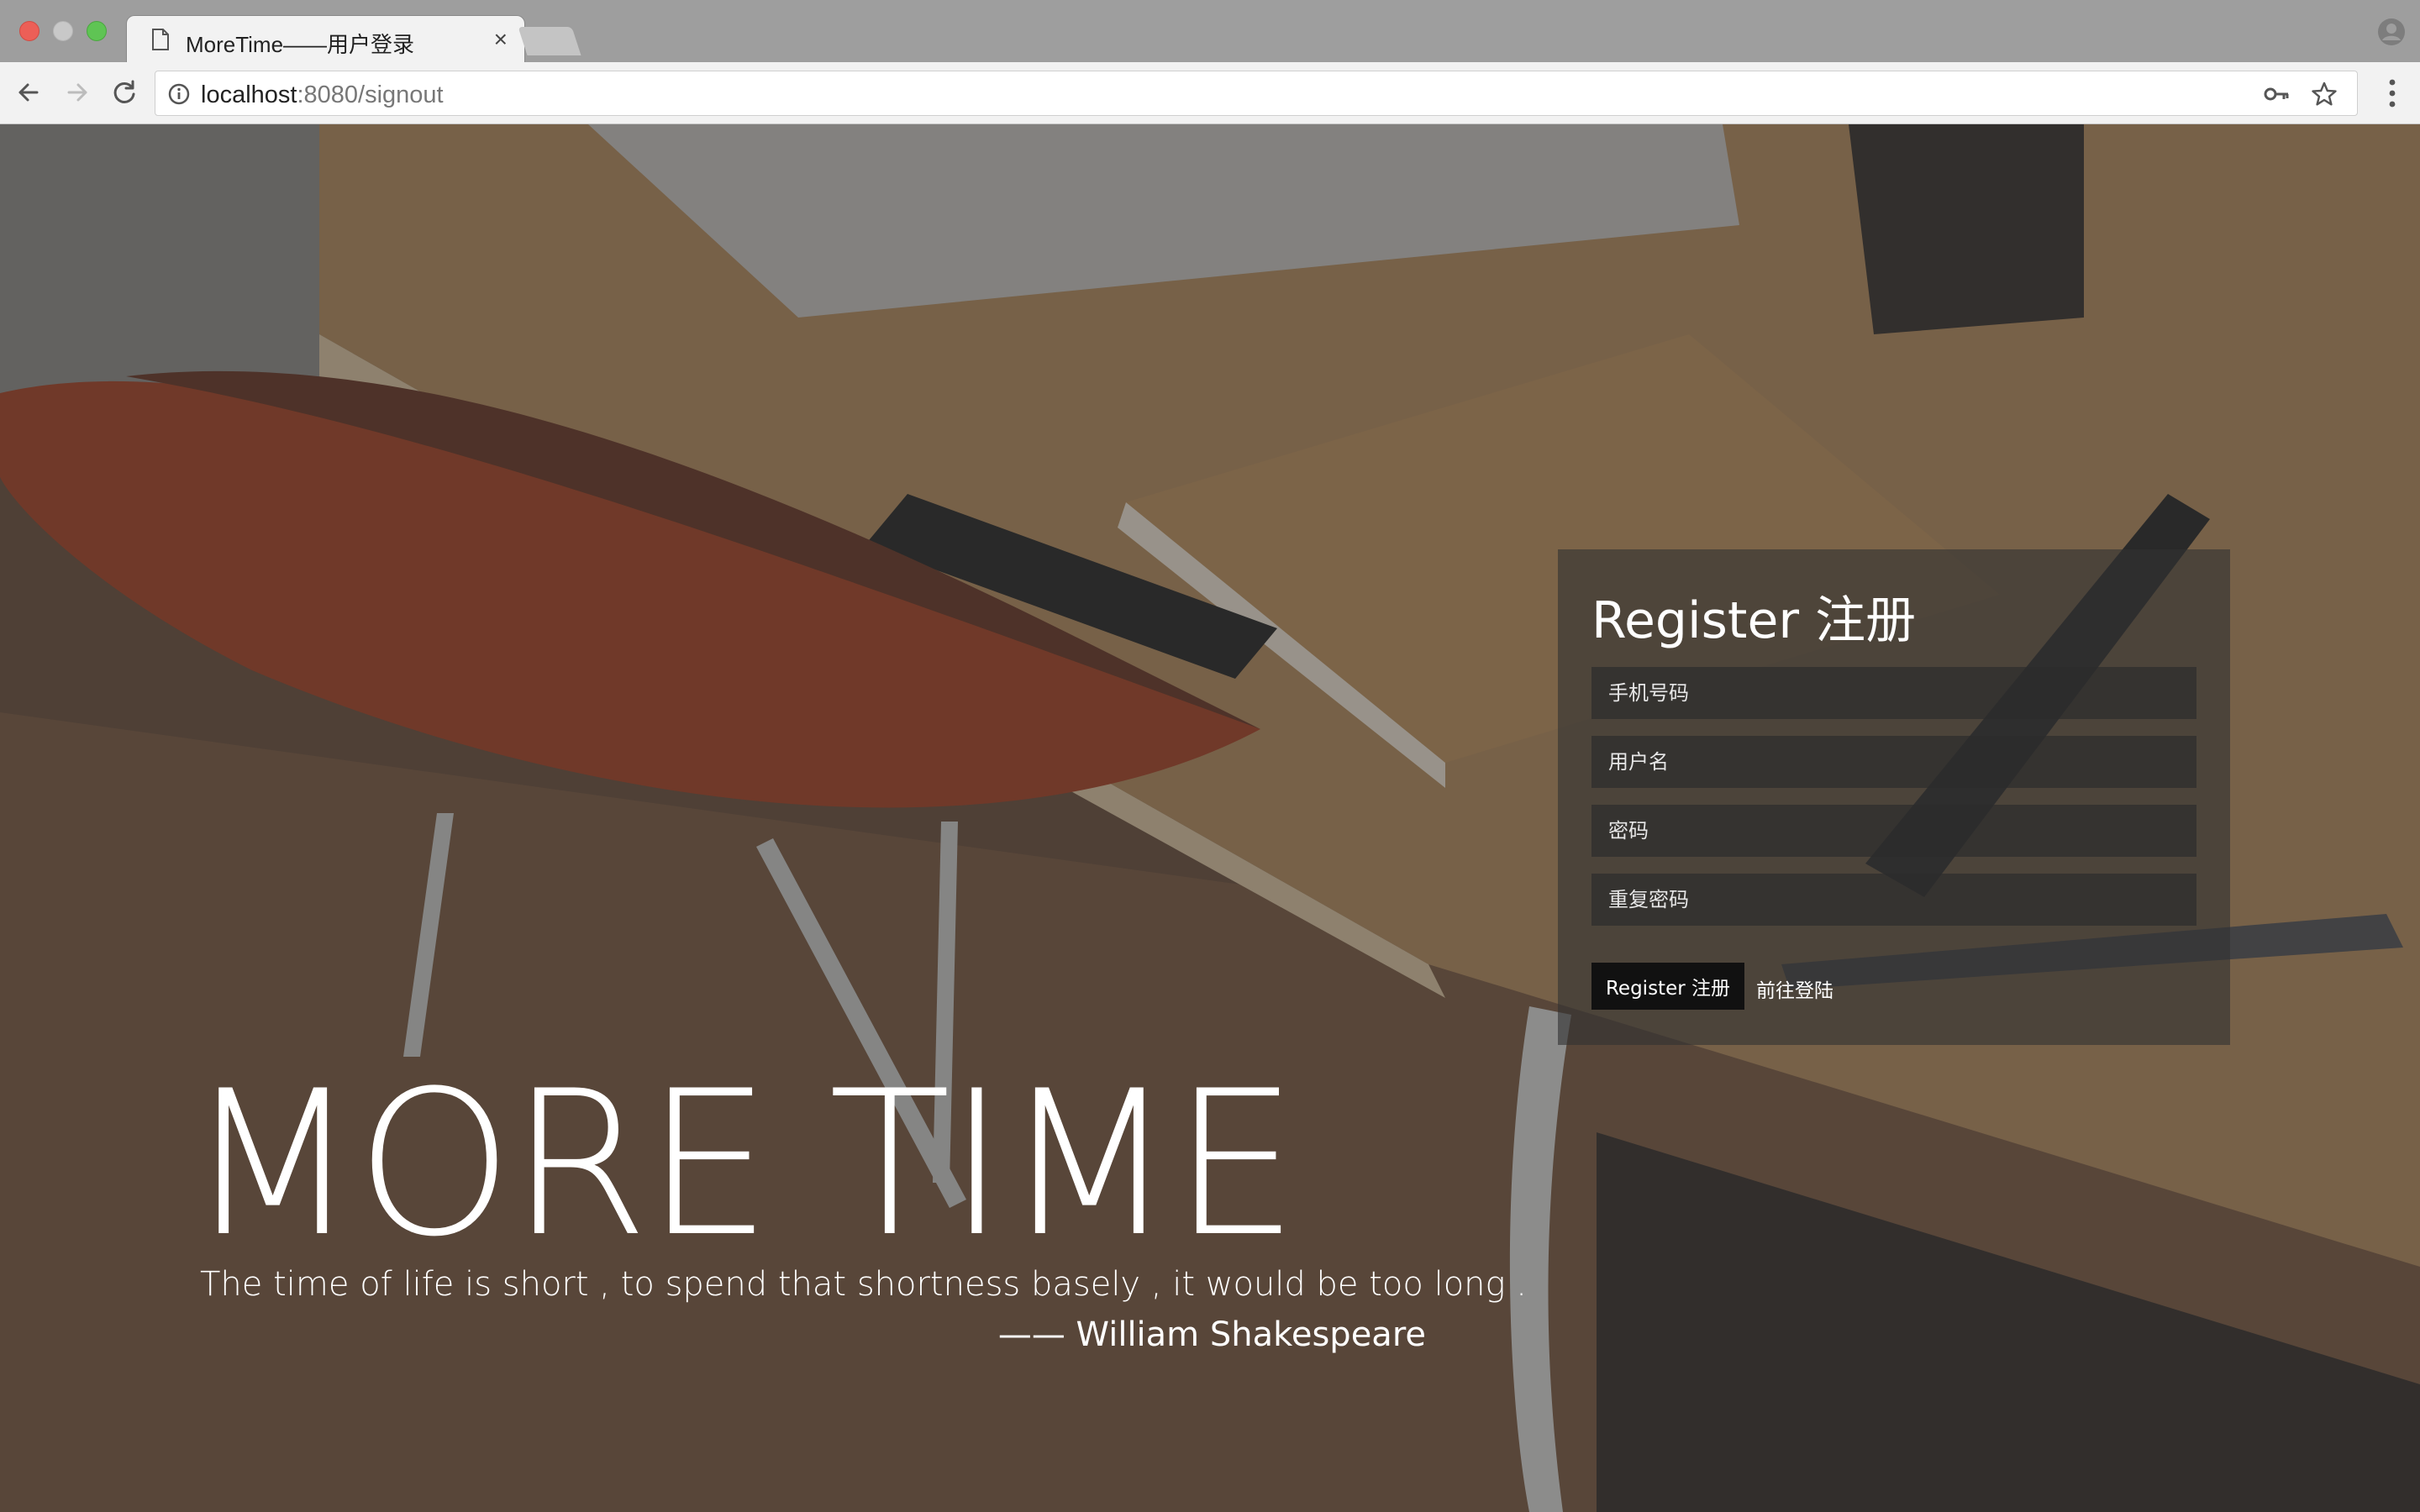 The width and height of the screenshot is (2420, 1512). What do you see at coordinates (501, 39) in the screenshot?
I see `close-tab-icon: ×` at bounding box center [501, 39].